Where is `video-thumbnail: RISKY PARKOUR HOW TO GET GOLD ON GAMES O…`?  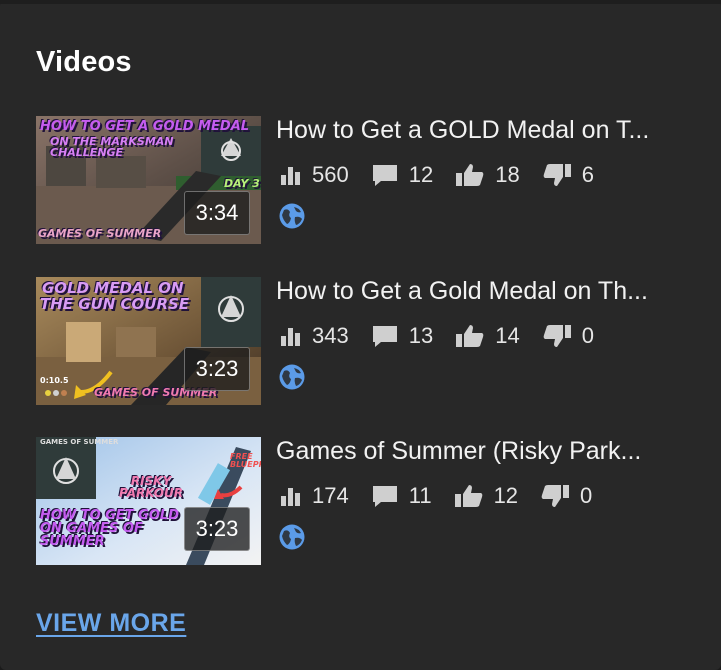 video-thumbnail: RISKY PARKOUR HOW TO GET GOLD ON GAMES O… is located at coordinates (148, 501).